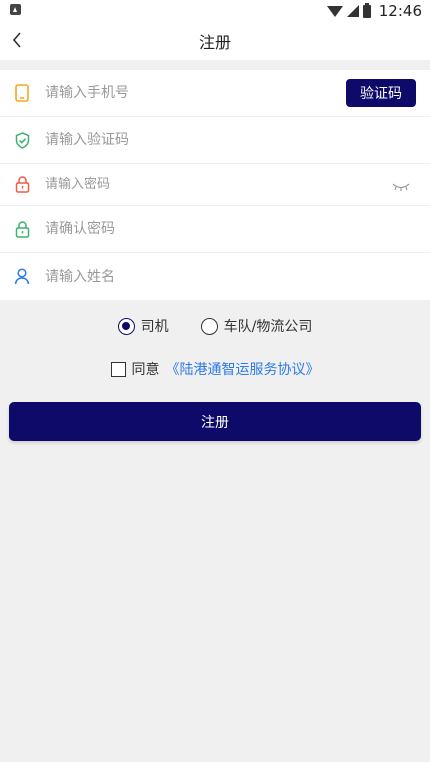 This screenshot has height=762, width=430. Describe the element at coordinates (334, 11) in the screenshot. I see `wifi-icon` at that location.